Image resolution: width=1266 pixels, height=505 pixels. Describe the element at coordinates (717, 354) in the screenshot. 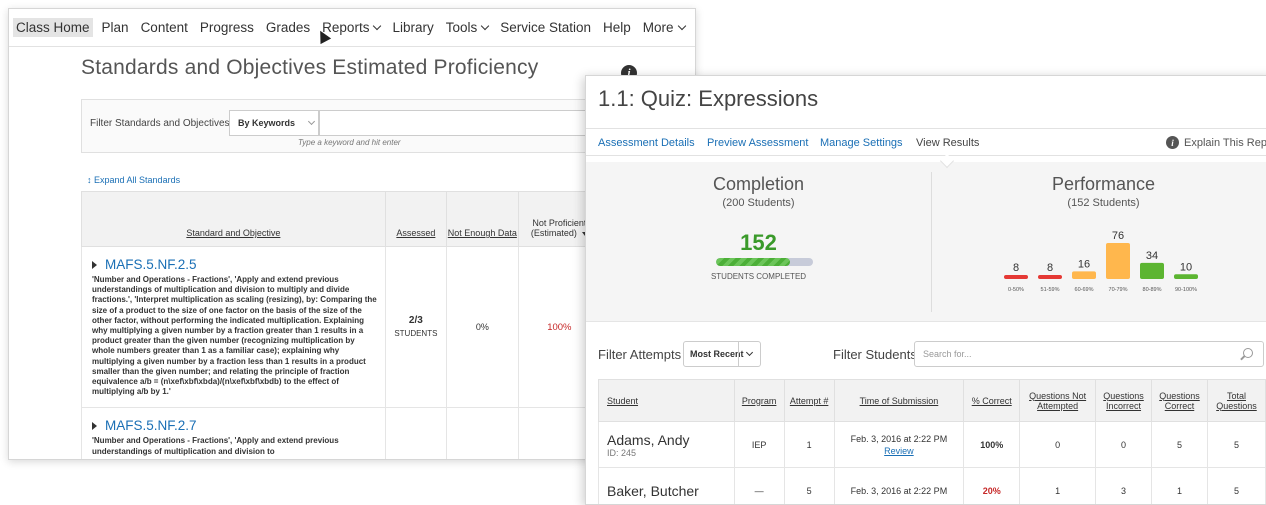

I see `filter-attempts-value: Most Recent` at that location.